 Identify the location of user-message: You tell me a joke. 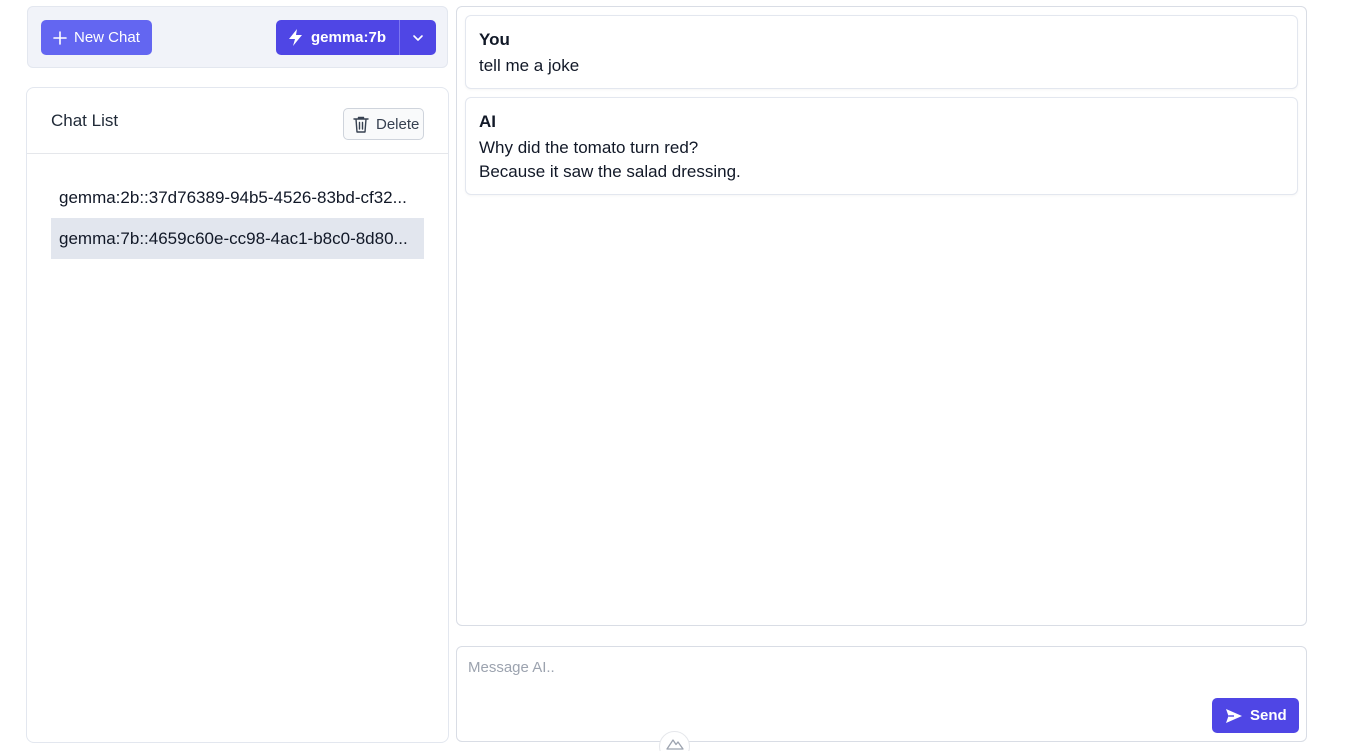
(881, 52).